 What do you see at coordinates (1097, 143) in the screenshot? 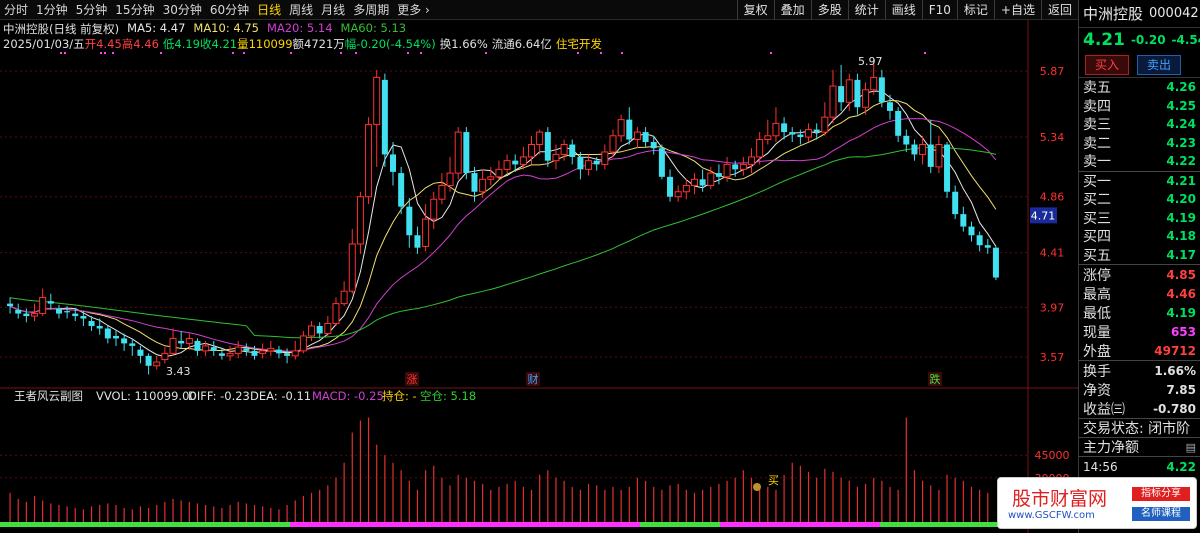
I see `ask-row-label: 卖二` at bounding box center [1097, 143].